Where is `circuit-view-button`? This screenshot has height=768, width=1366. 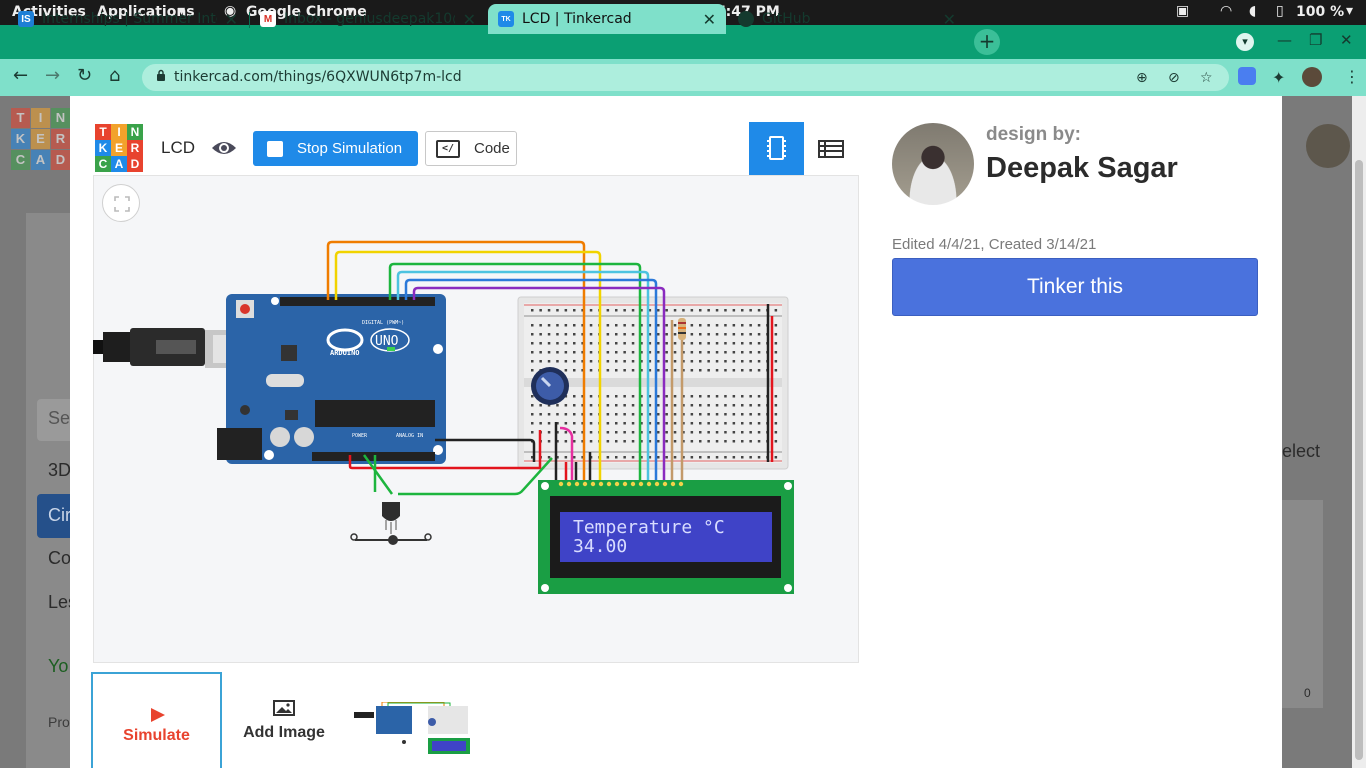 circuit-view-button is located at coordinates (776, 148).